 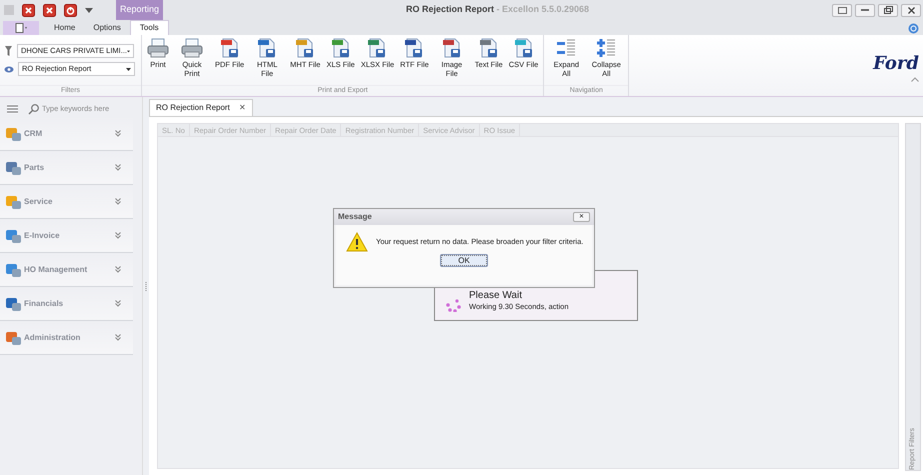 I want to click on eye-icon, so click(x=9, y=69).